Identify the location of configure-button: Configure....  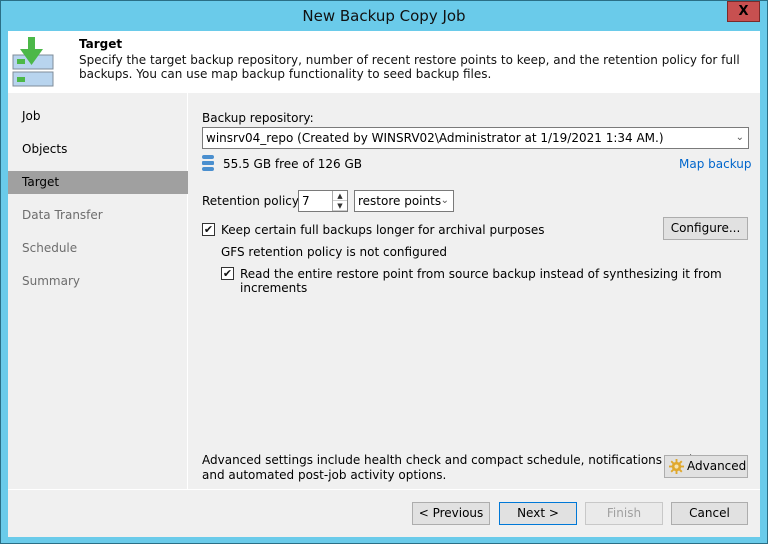
(705, 228).